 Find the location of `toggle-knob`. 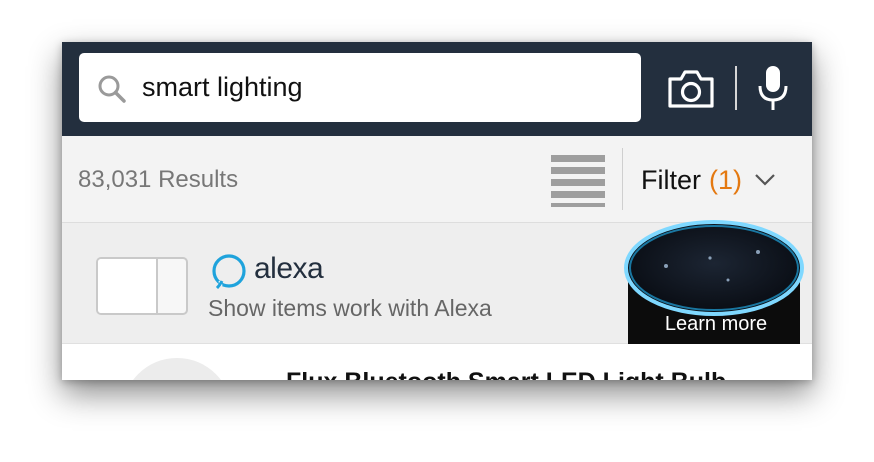

toggle-knob is located at coordinates (128, 286).